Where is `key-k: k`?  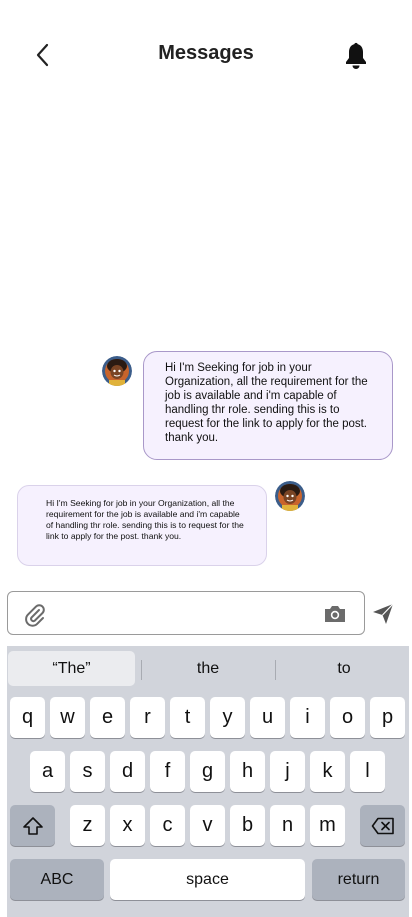 key-k: k is located at coordinates (327, 771).